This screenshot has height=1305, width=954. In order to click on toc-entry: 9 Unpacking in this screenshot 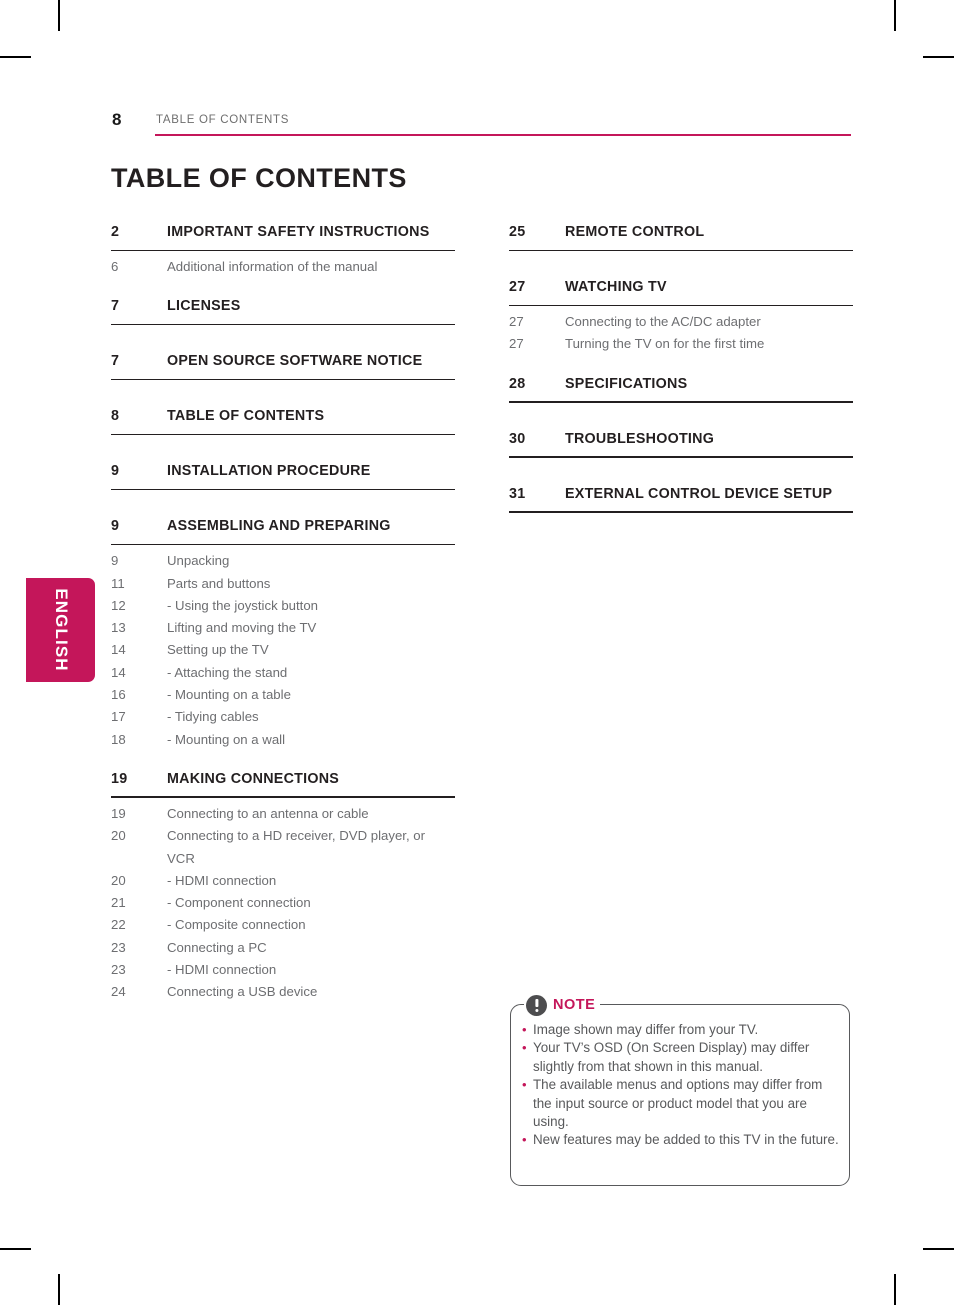, I will do `click(283, 561)`.